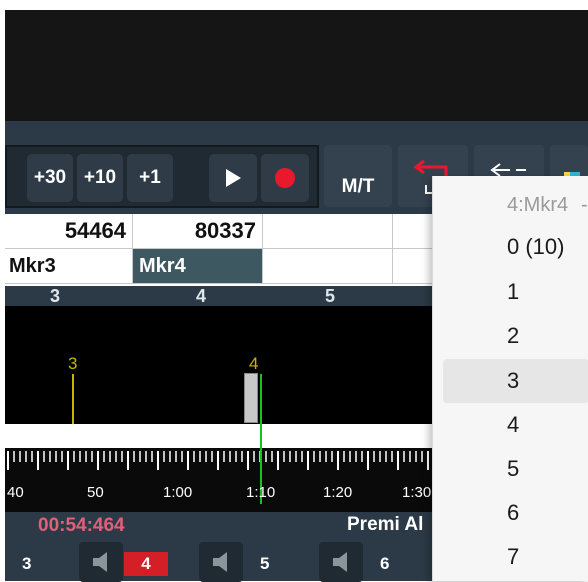 This screenshot has height=582, width=588. Describe the element at coordinates (198, 231) in the screenshot. I see `table-cell: 80337` at that location.